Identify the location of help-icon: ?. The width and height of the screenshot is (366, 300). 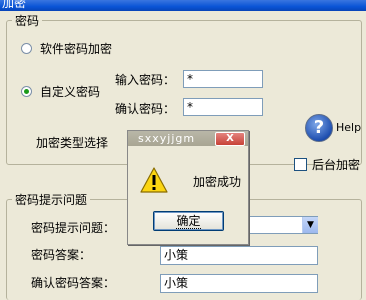
(319, 128).